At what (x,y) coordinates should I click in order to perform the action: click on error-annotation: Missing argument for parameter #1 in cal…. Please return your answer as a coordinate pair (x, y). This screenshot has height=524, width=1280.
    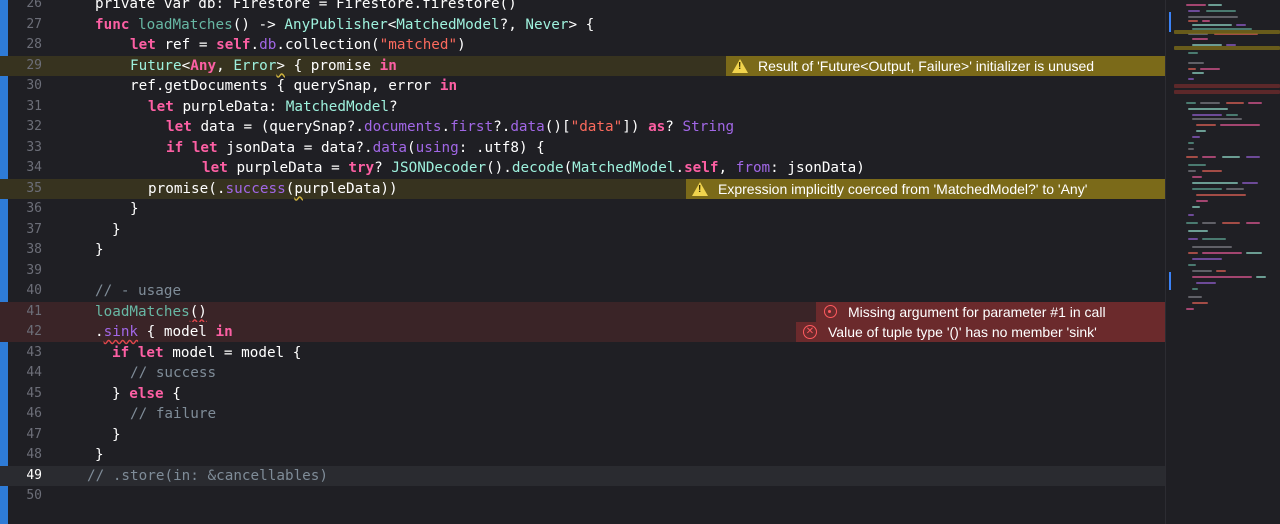
    Looking at the image, I should click on (990, 311).